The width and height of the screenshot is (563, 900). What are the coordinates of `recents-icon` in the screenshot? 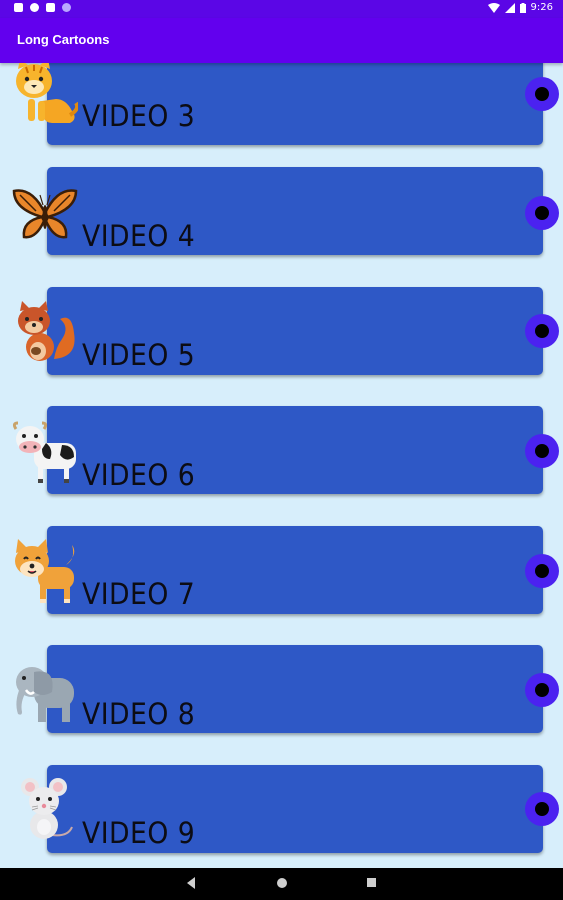 It's located at (371, 882).